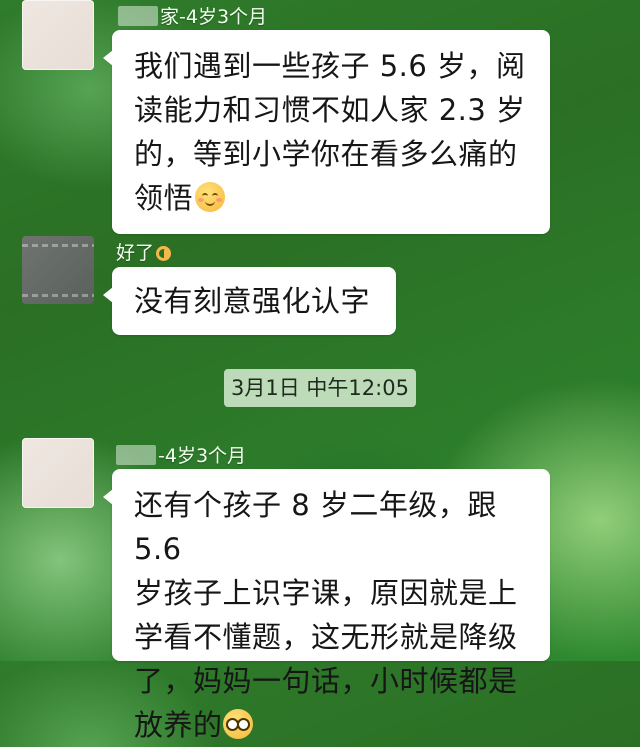 The height and width of the screenshot is (747, 640). I want to click on chat-timestamp: 3月1日 中午12:05, so click(320, 388).